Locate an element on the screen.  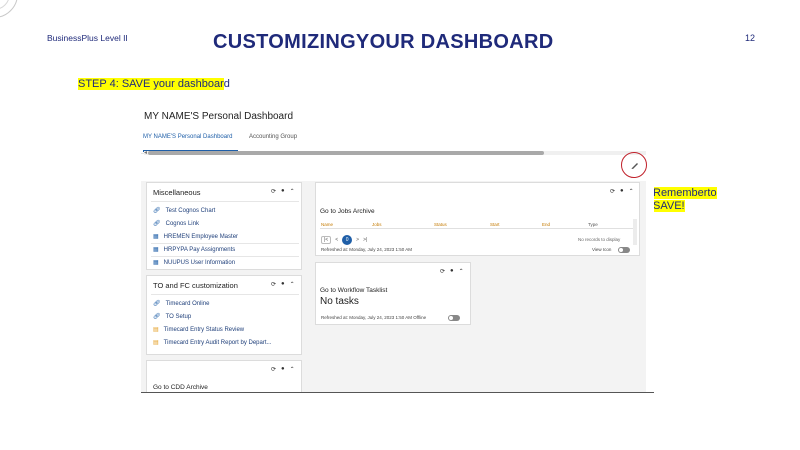
prev-page-button: < is located at coordinates (336, 240).